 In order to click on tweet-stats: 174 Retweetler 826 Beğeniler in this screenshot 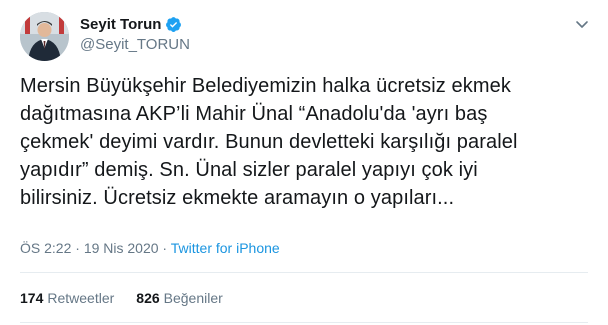, I will do `click(121, 298)`.